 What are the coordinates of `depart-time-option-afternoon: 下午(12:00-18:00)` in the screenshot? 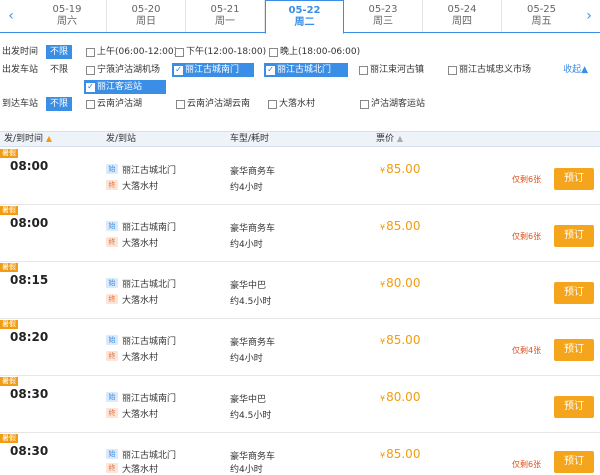 It's located at (221, 52).